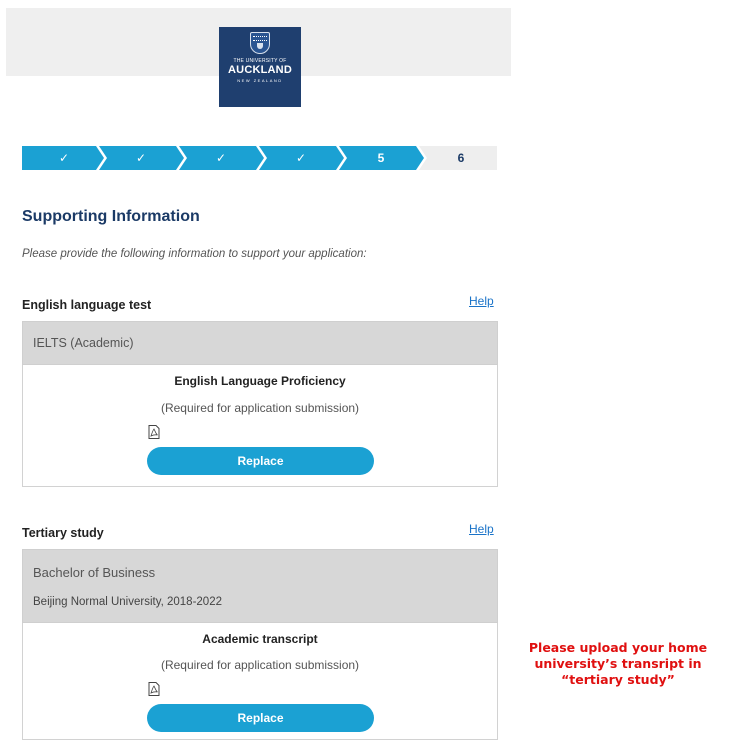  I want to click on english-test-heading: English language test, so click(87, 305).